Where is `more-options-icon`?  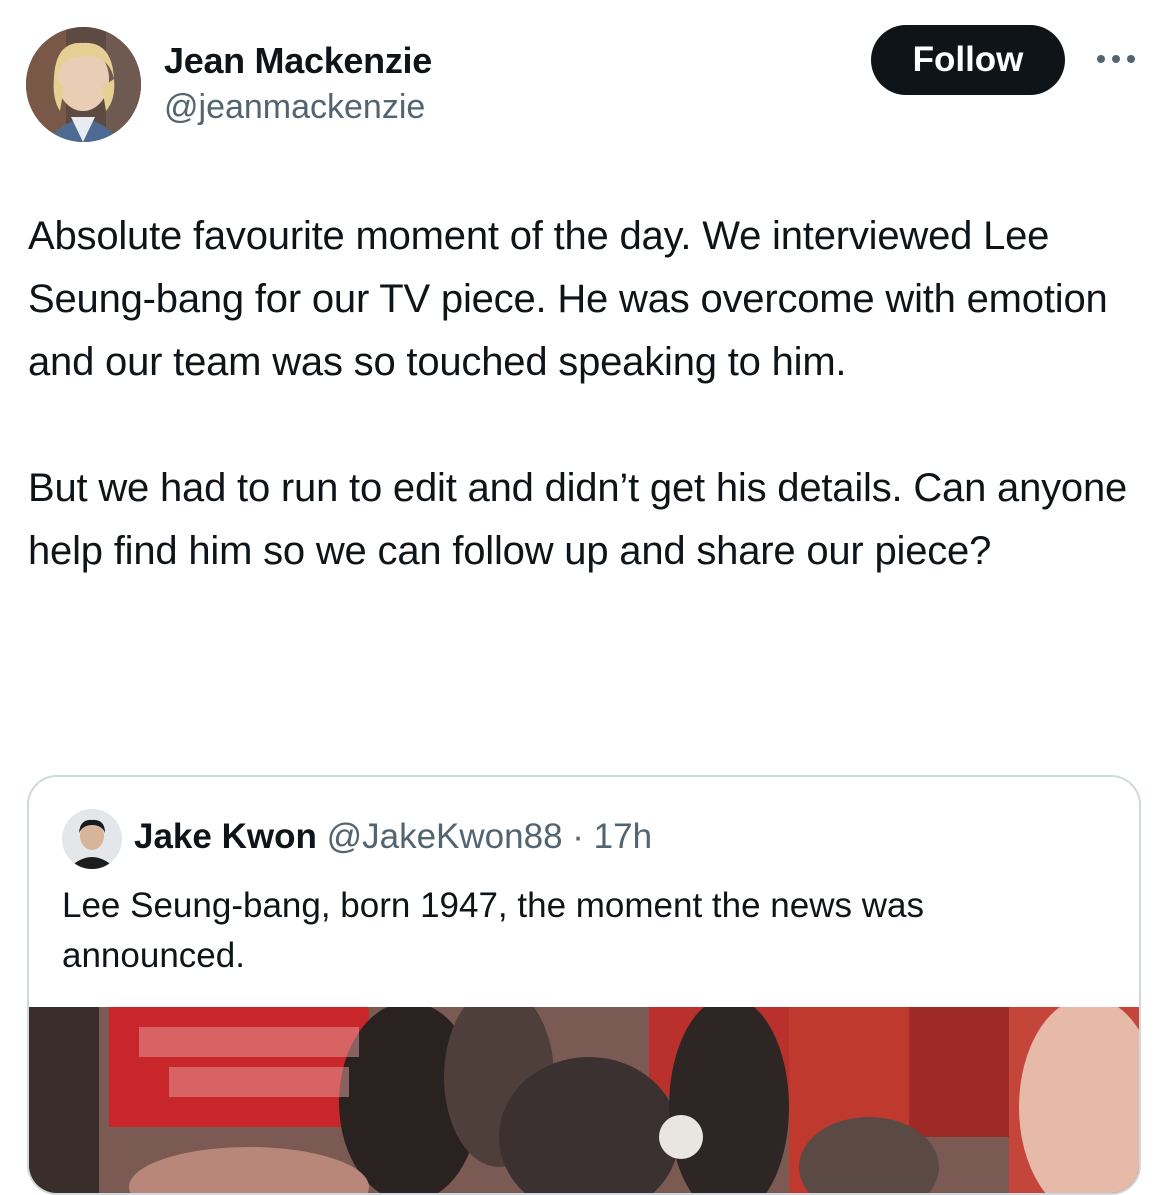 more-options-icon is located at coordinates (1116, 59).